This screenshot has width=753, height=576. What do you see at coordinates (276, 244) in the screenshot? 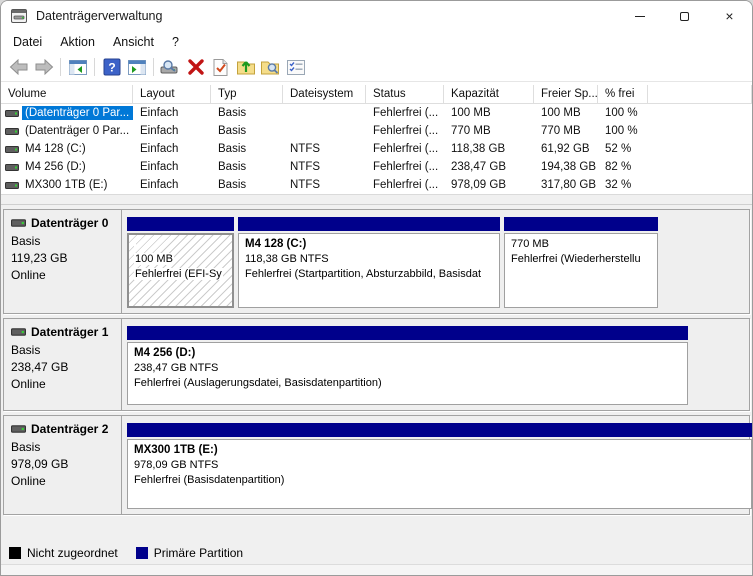
I see `partition-label: M4 128 (C:)` at bounding box center [276, 244].